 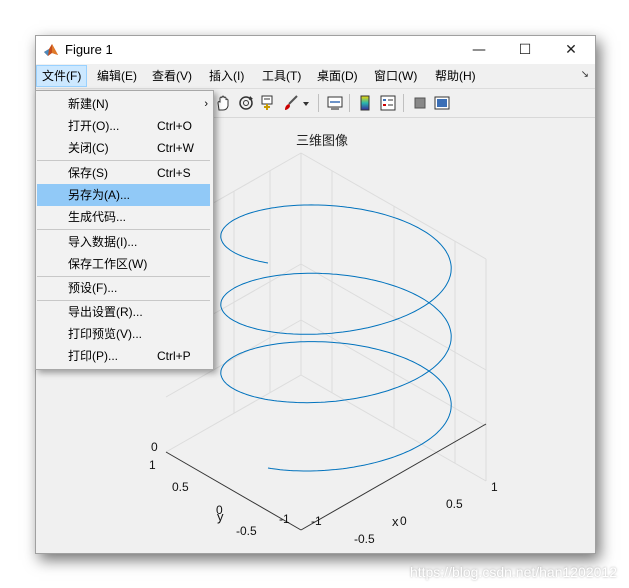 I want to click on plot-title: 三维图像, so click(x=322, y=141).